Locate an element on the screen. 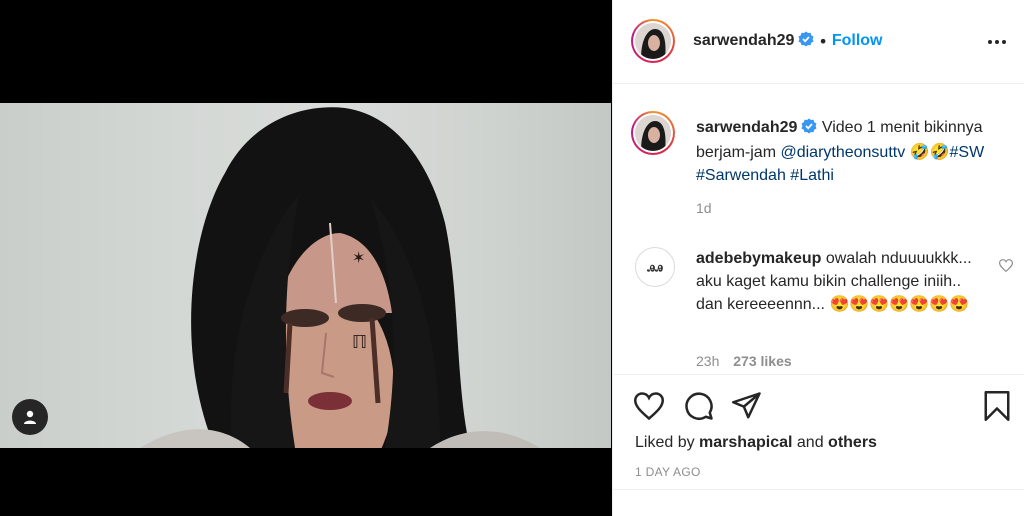 This screenshot has width=1024, height=516. comment-likes: 273 likes is located at coordinates (762, 361).